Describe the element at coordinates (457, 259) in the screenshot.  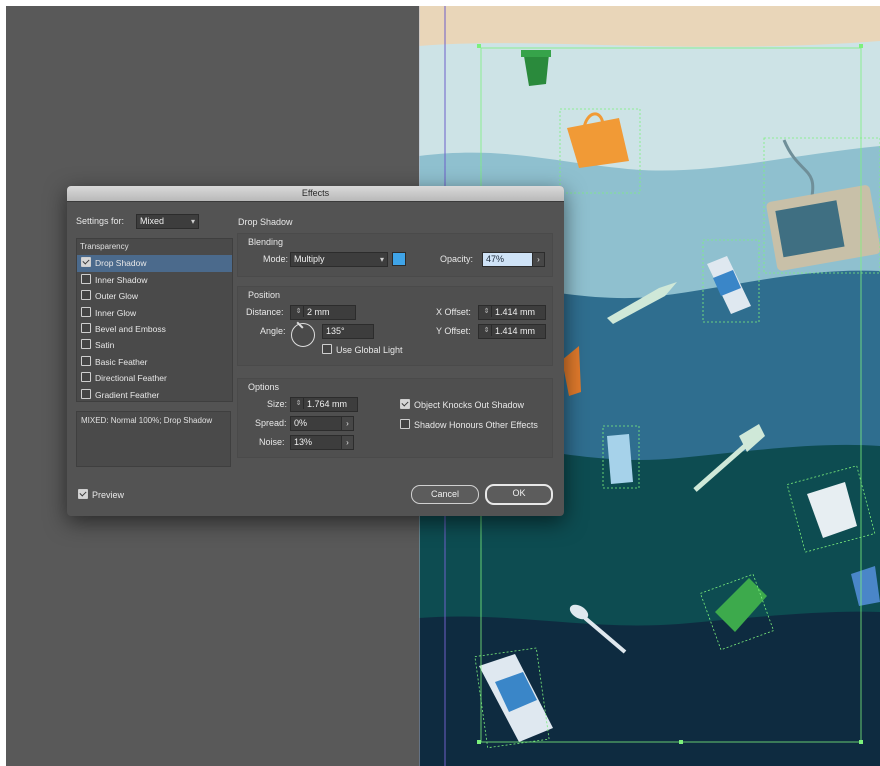
I see `opacity-label: Opacity:` at that location.